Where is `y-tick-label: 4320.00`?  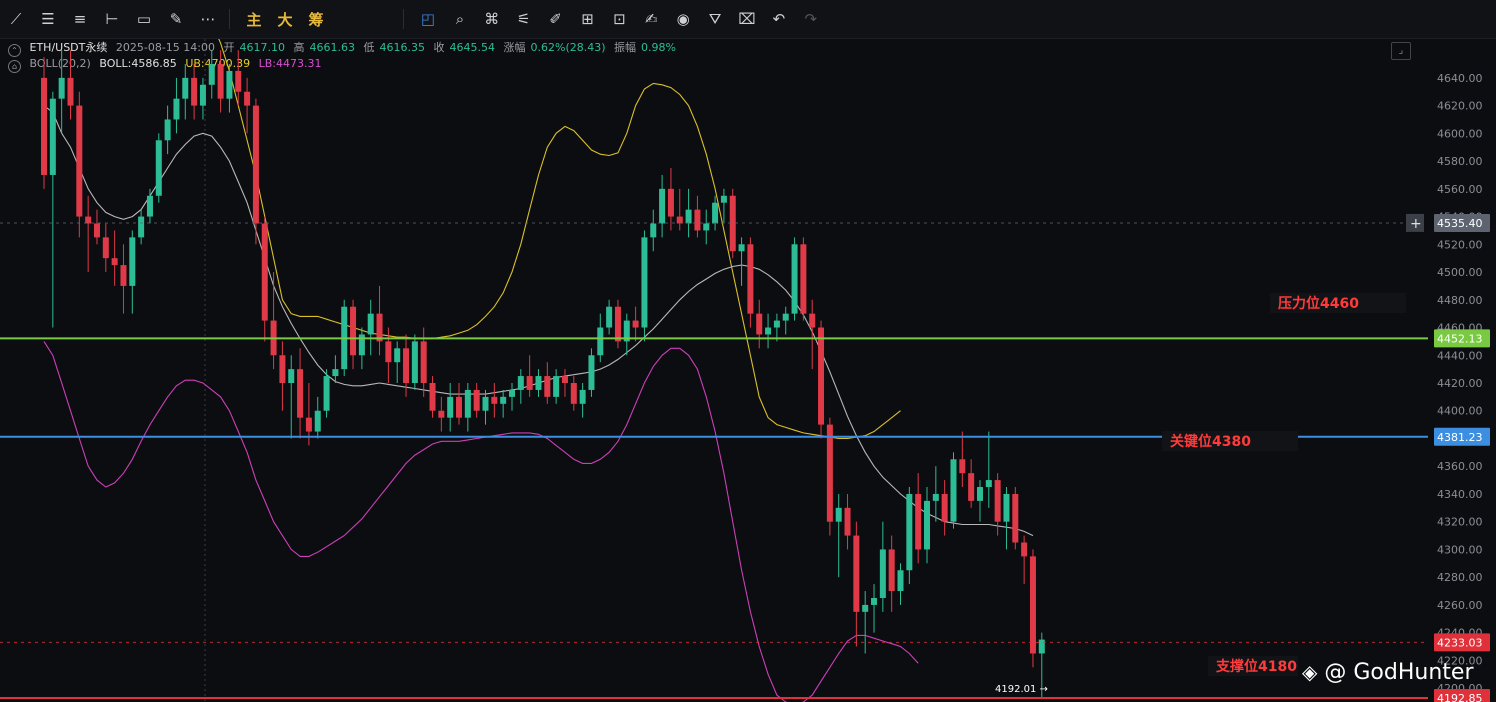 y-tick-label: 4320.00 is located at coordinates (1460, 522).